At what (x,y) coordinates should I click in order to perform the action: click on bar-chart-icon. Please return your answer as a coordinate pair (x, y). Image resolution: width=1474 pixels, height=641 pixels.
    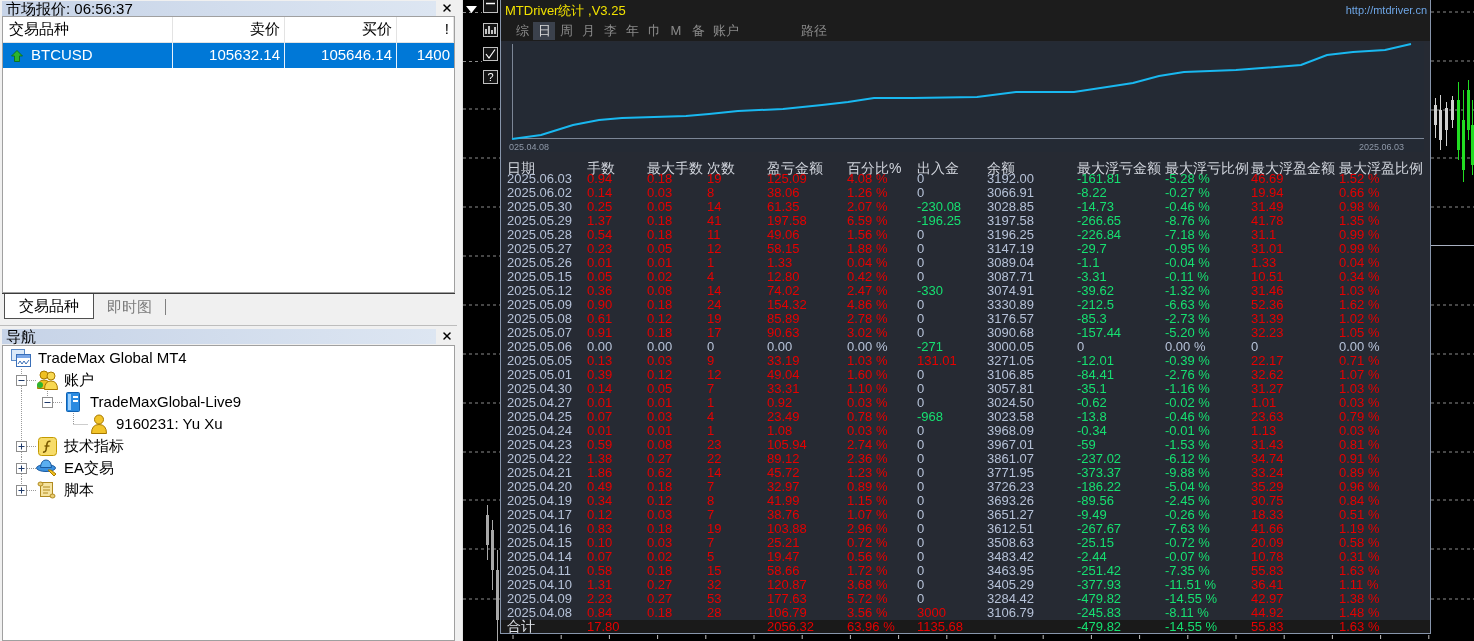
    Looking at the image, I should click on (490, 30).